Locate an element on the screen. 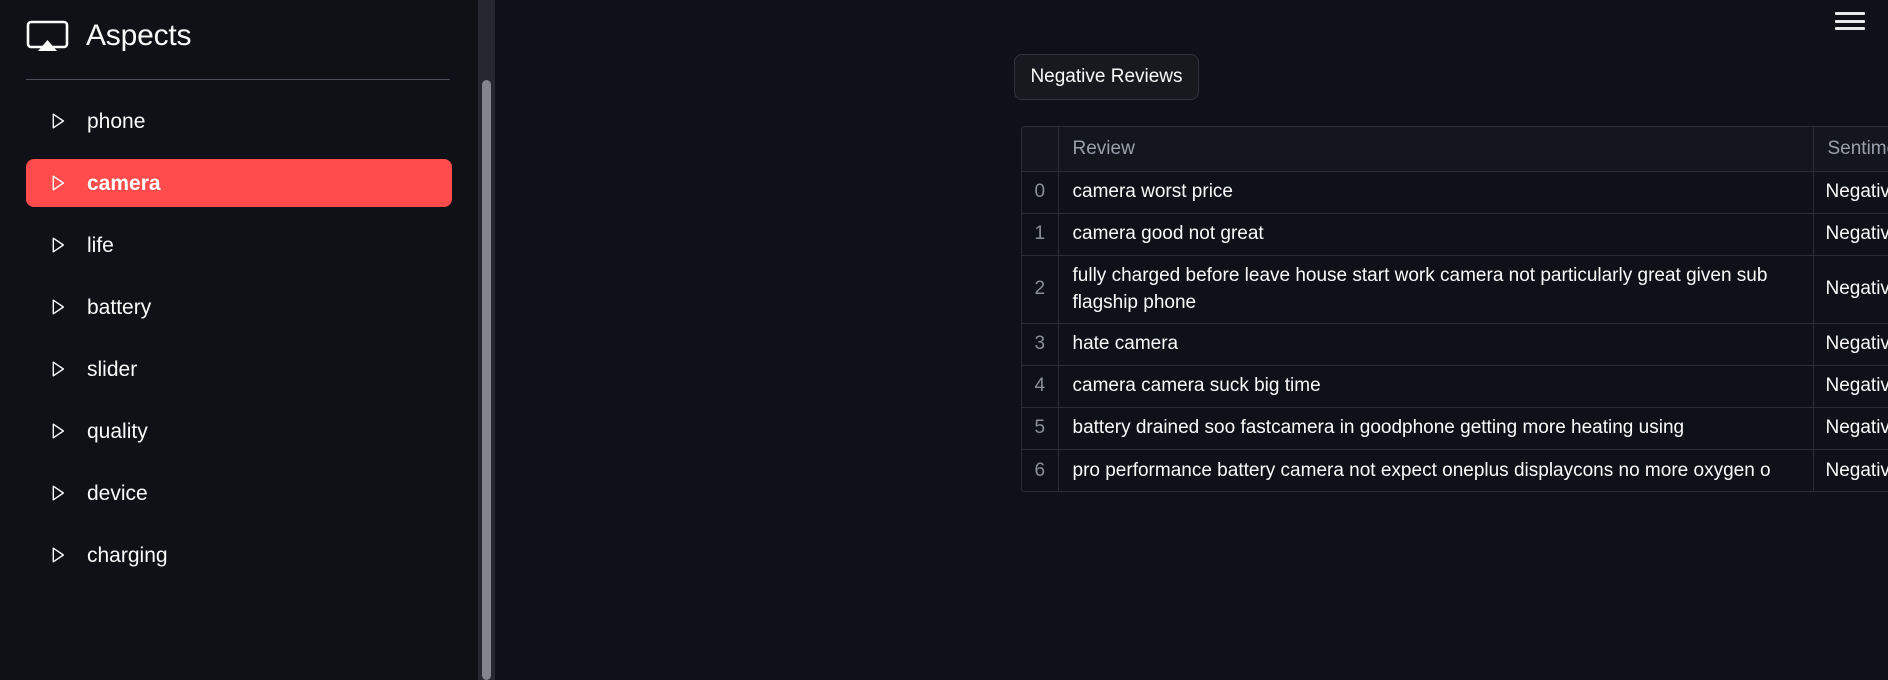 The height and width of the screenshot is (680, 1888). column-header-sentiment: Sentiment is located at coordinates (1850, 149).